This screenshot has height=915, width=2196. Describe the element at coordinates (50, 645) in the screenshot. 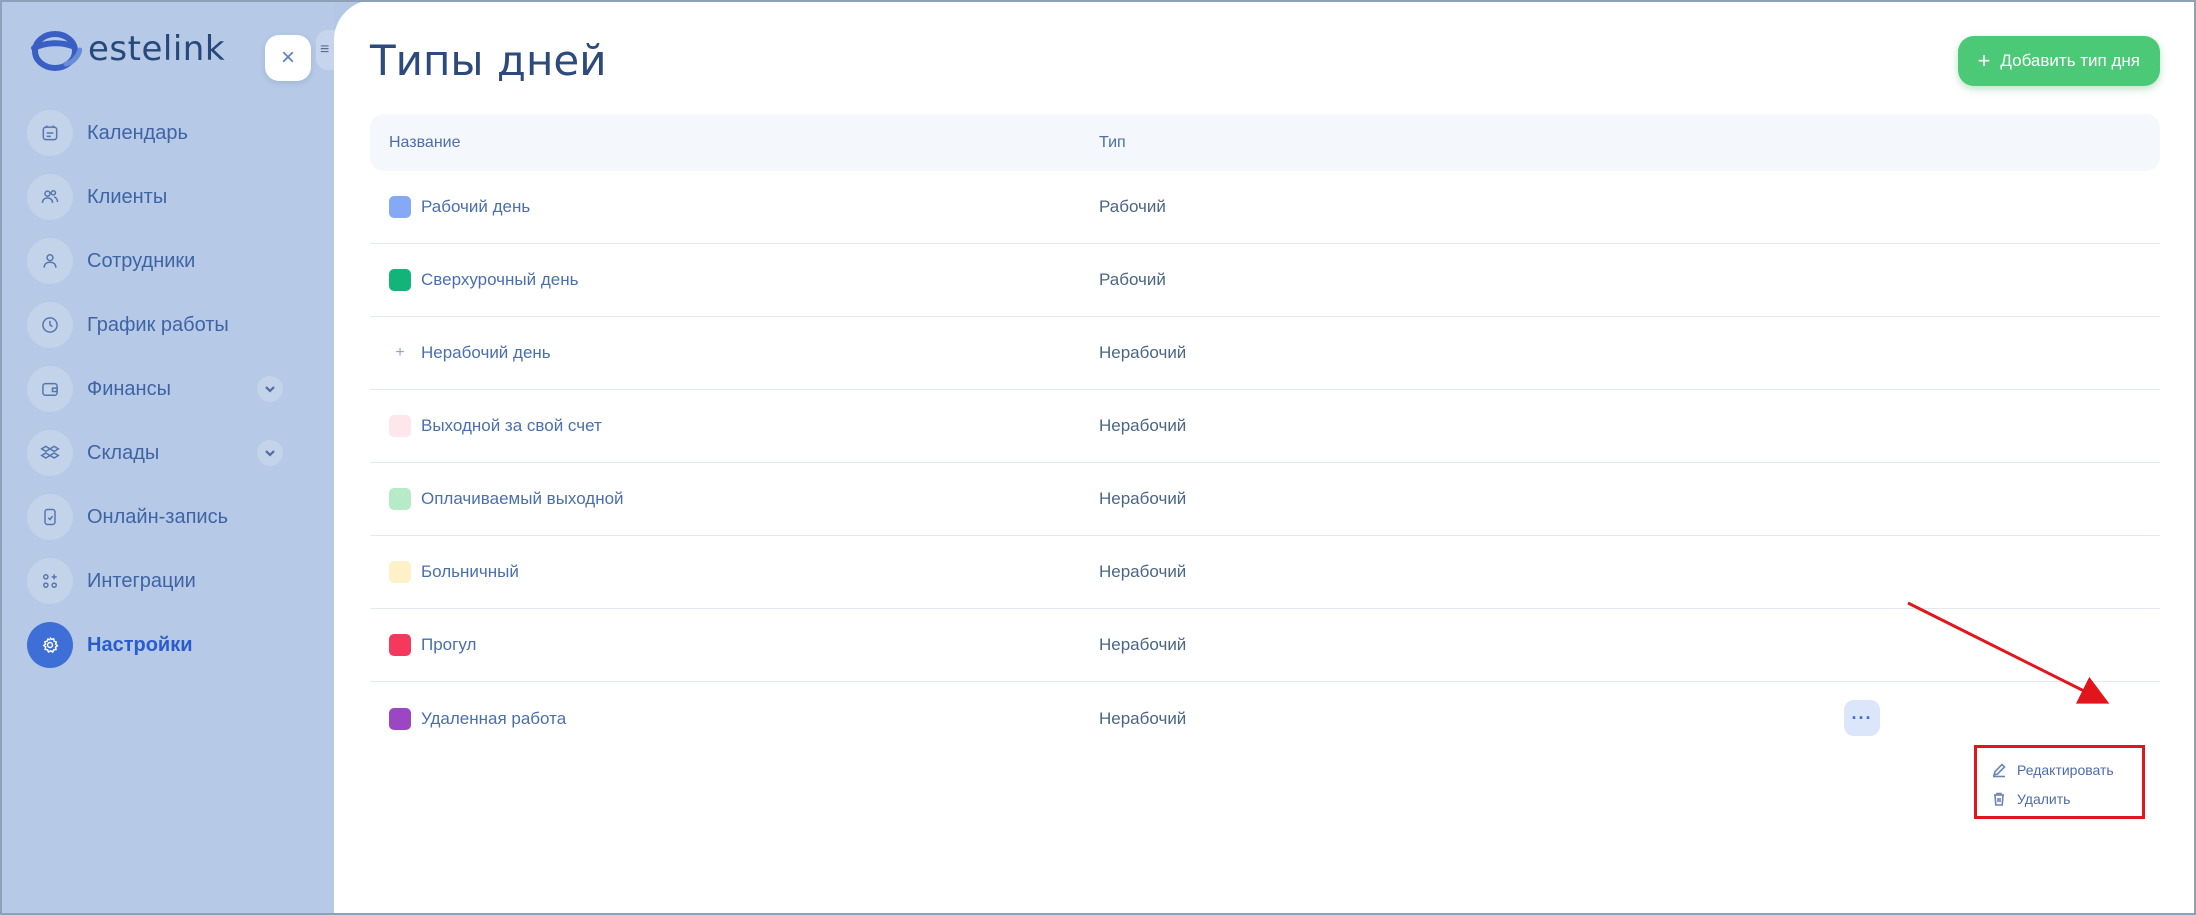

I see `gear-icon` at that location.